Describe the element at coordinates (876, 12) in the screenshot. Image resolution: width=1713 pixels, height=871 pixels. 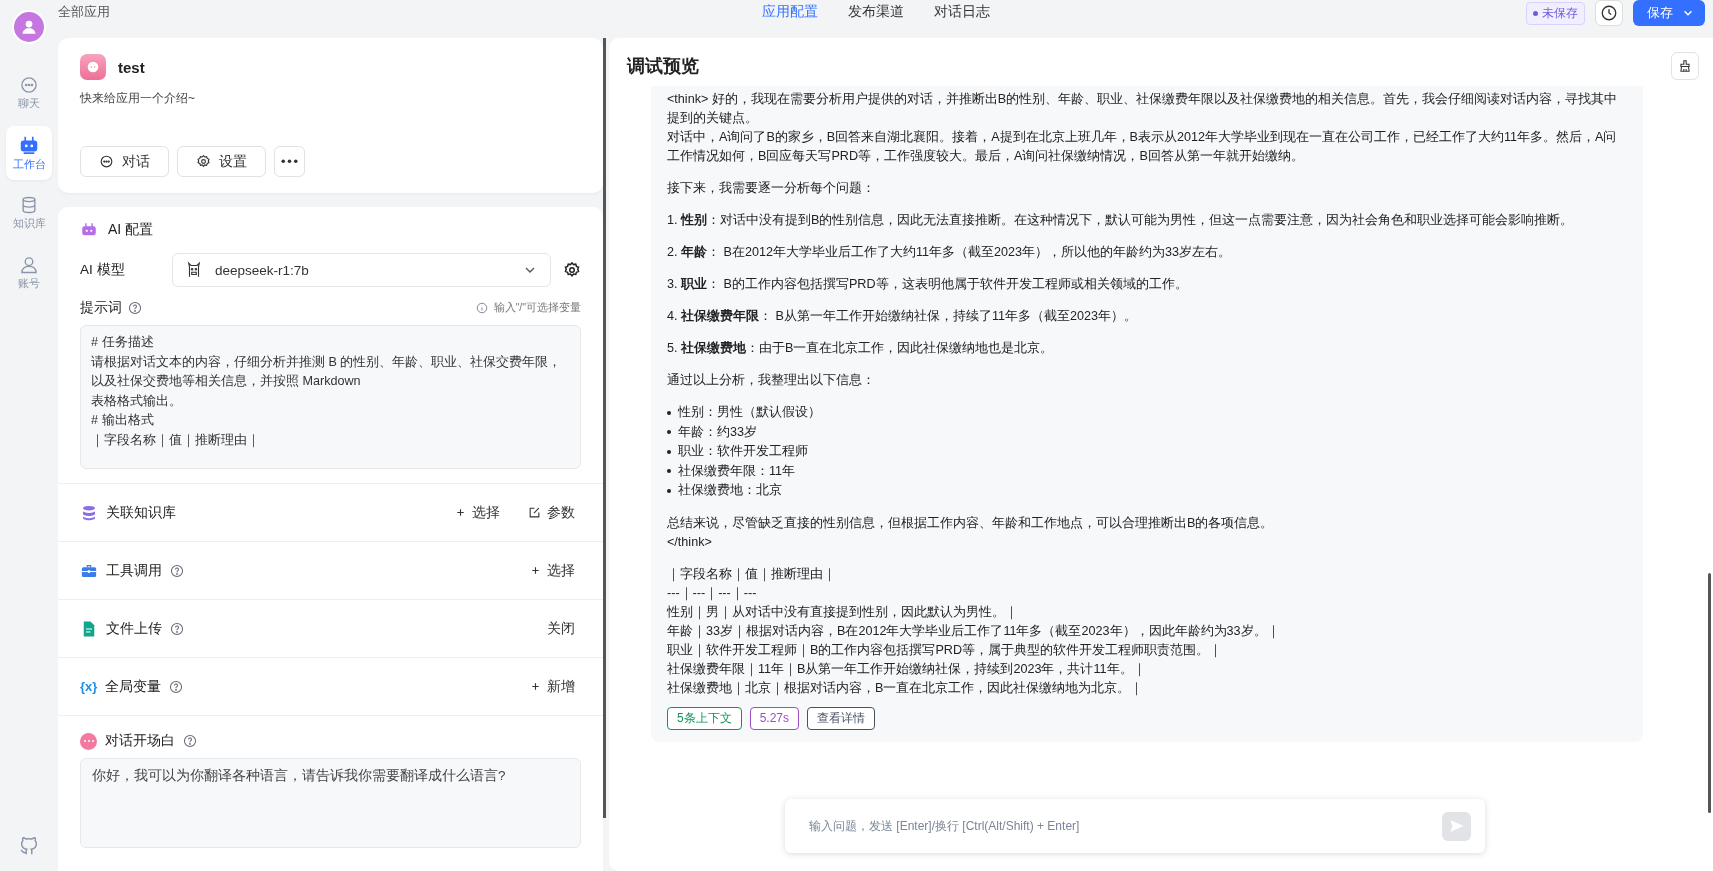
I see `tab: 发布渠道` at that location.